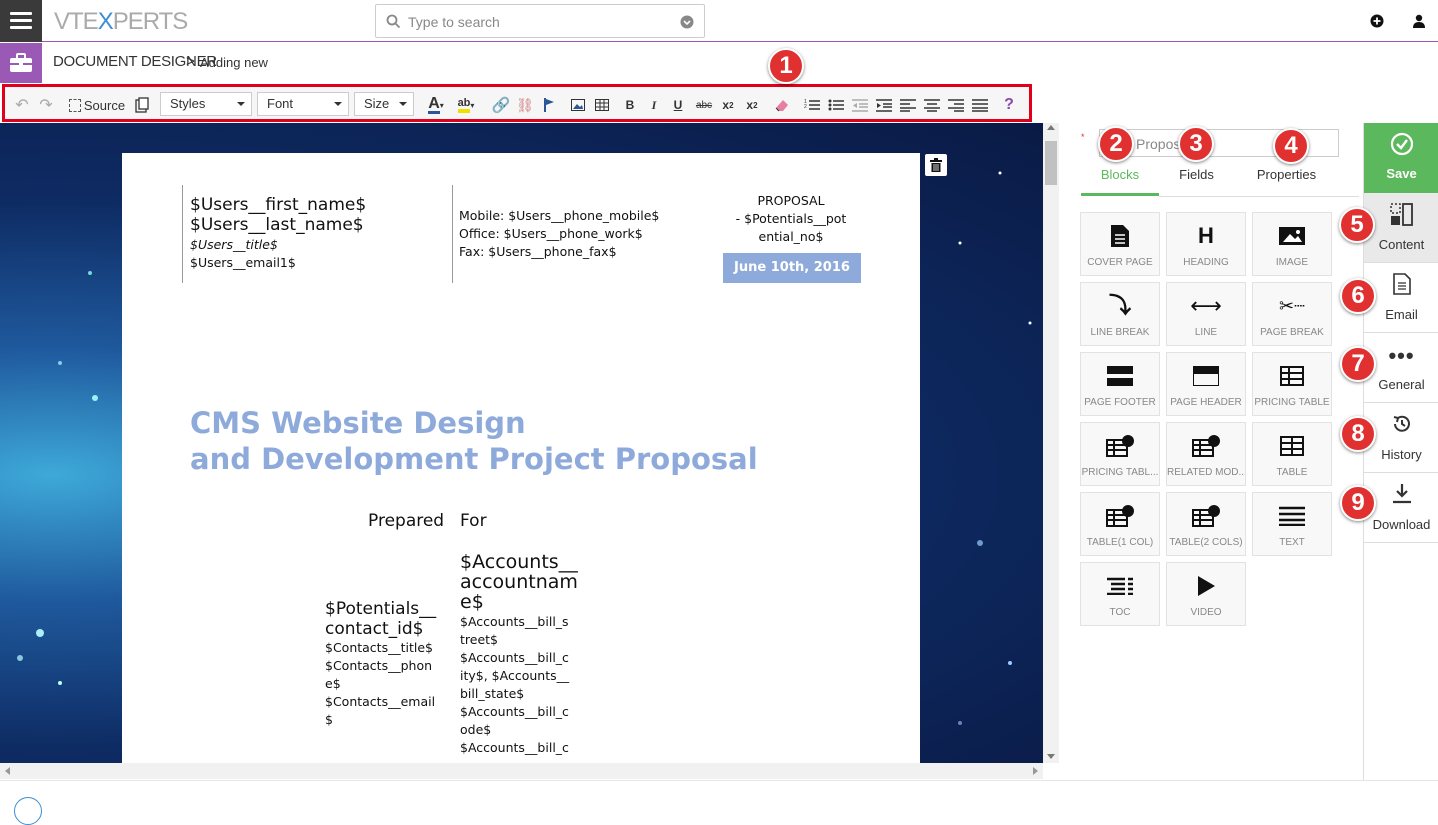 This screenshot has height=825, width=1438. Describe the element at coordinates (234, 244) in the screenshot. I see `user-title: $Users__title$` at that location.